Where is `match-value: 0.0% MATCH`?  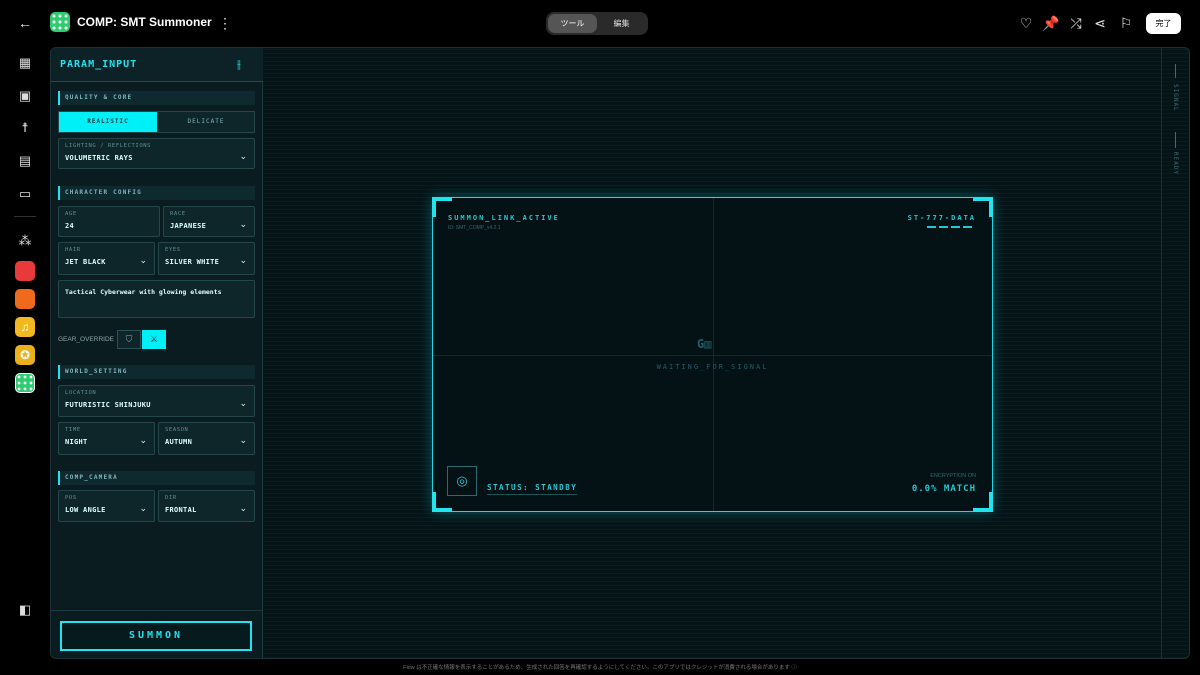 match-value: 0.0% MATCH is located at coordinates (943, 489).